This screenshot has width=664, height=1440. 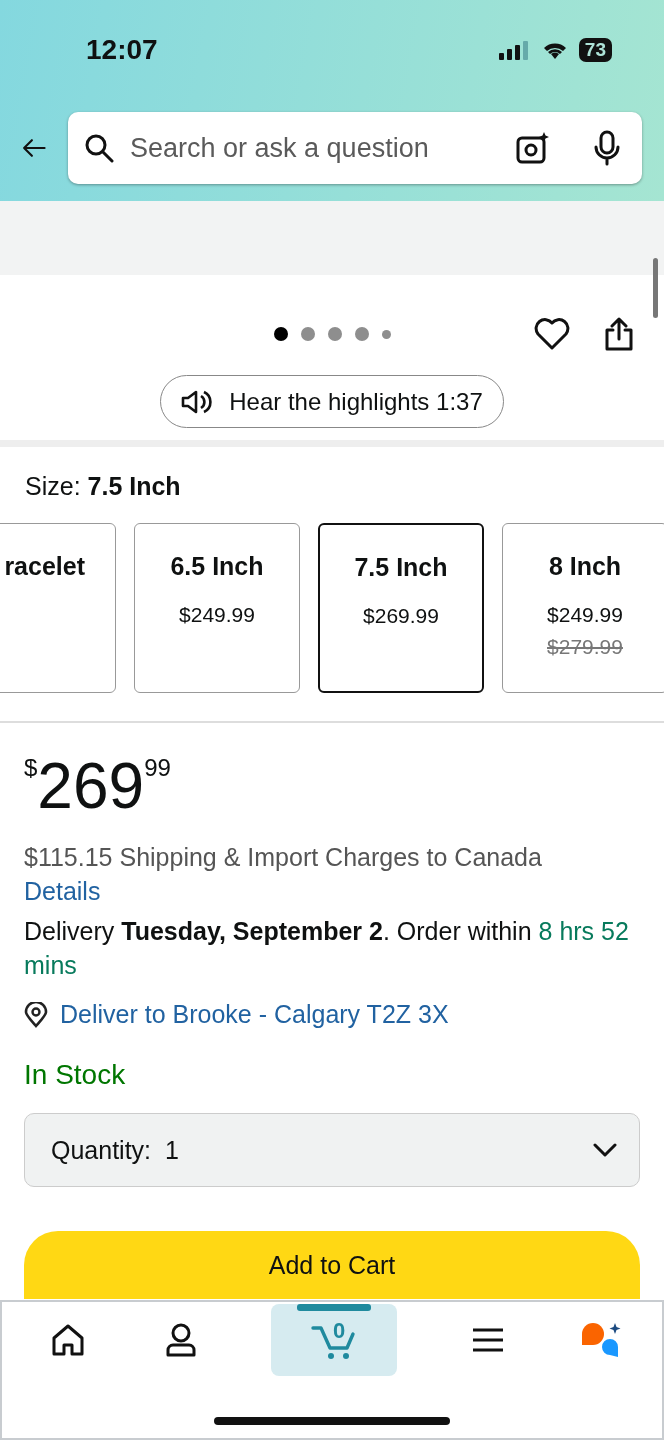 I want to click on microphone-icon, so click(x=607, y=148).